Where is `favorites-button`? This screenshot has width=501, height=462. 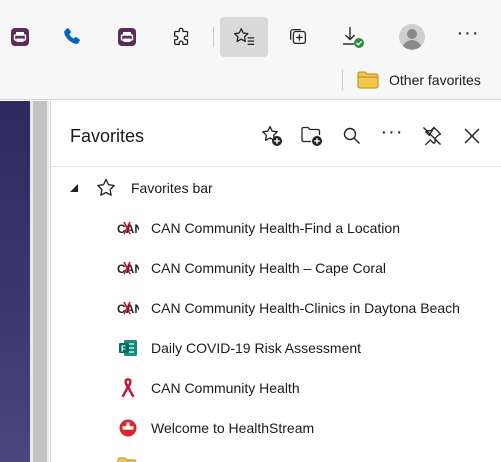 favorites-button is located at coordinates (244, 37).